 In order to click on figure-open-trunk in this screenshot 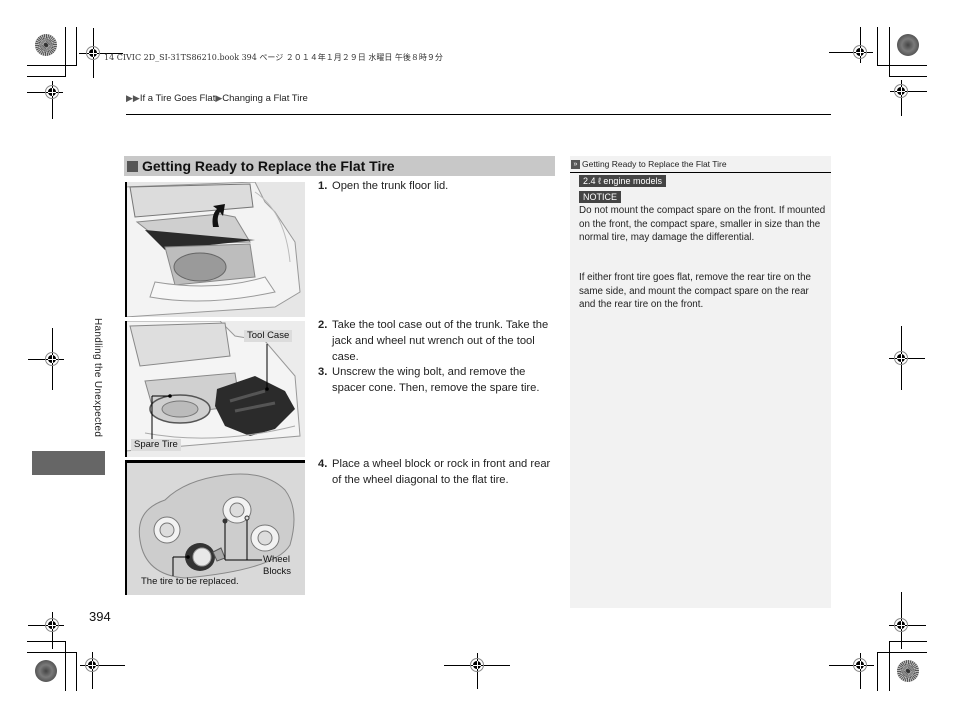, I will do `click(215, 249)`.